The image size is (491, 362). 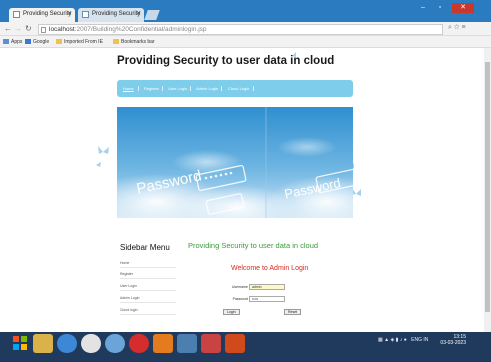 What do you see at coordinates (129, 310) in the screenshot?
I see `sidebar-item-cloud-login: Cloud login` at bounding box center [129, 310].